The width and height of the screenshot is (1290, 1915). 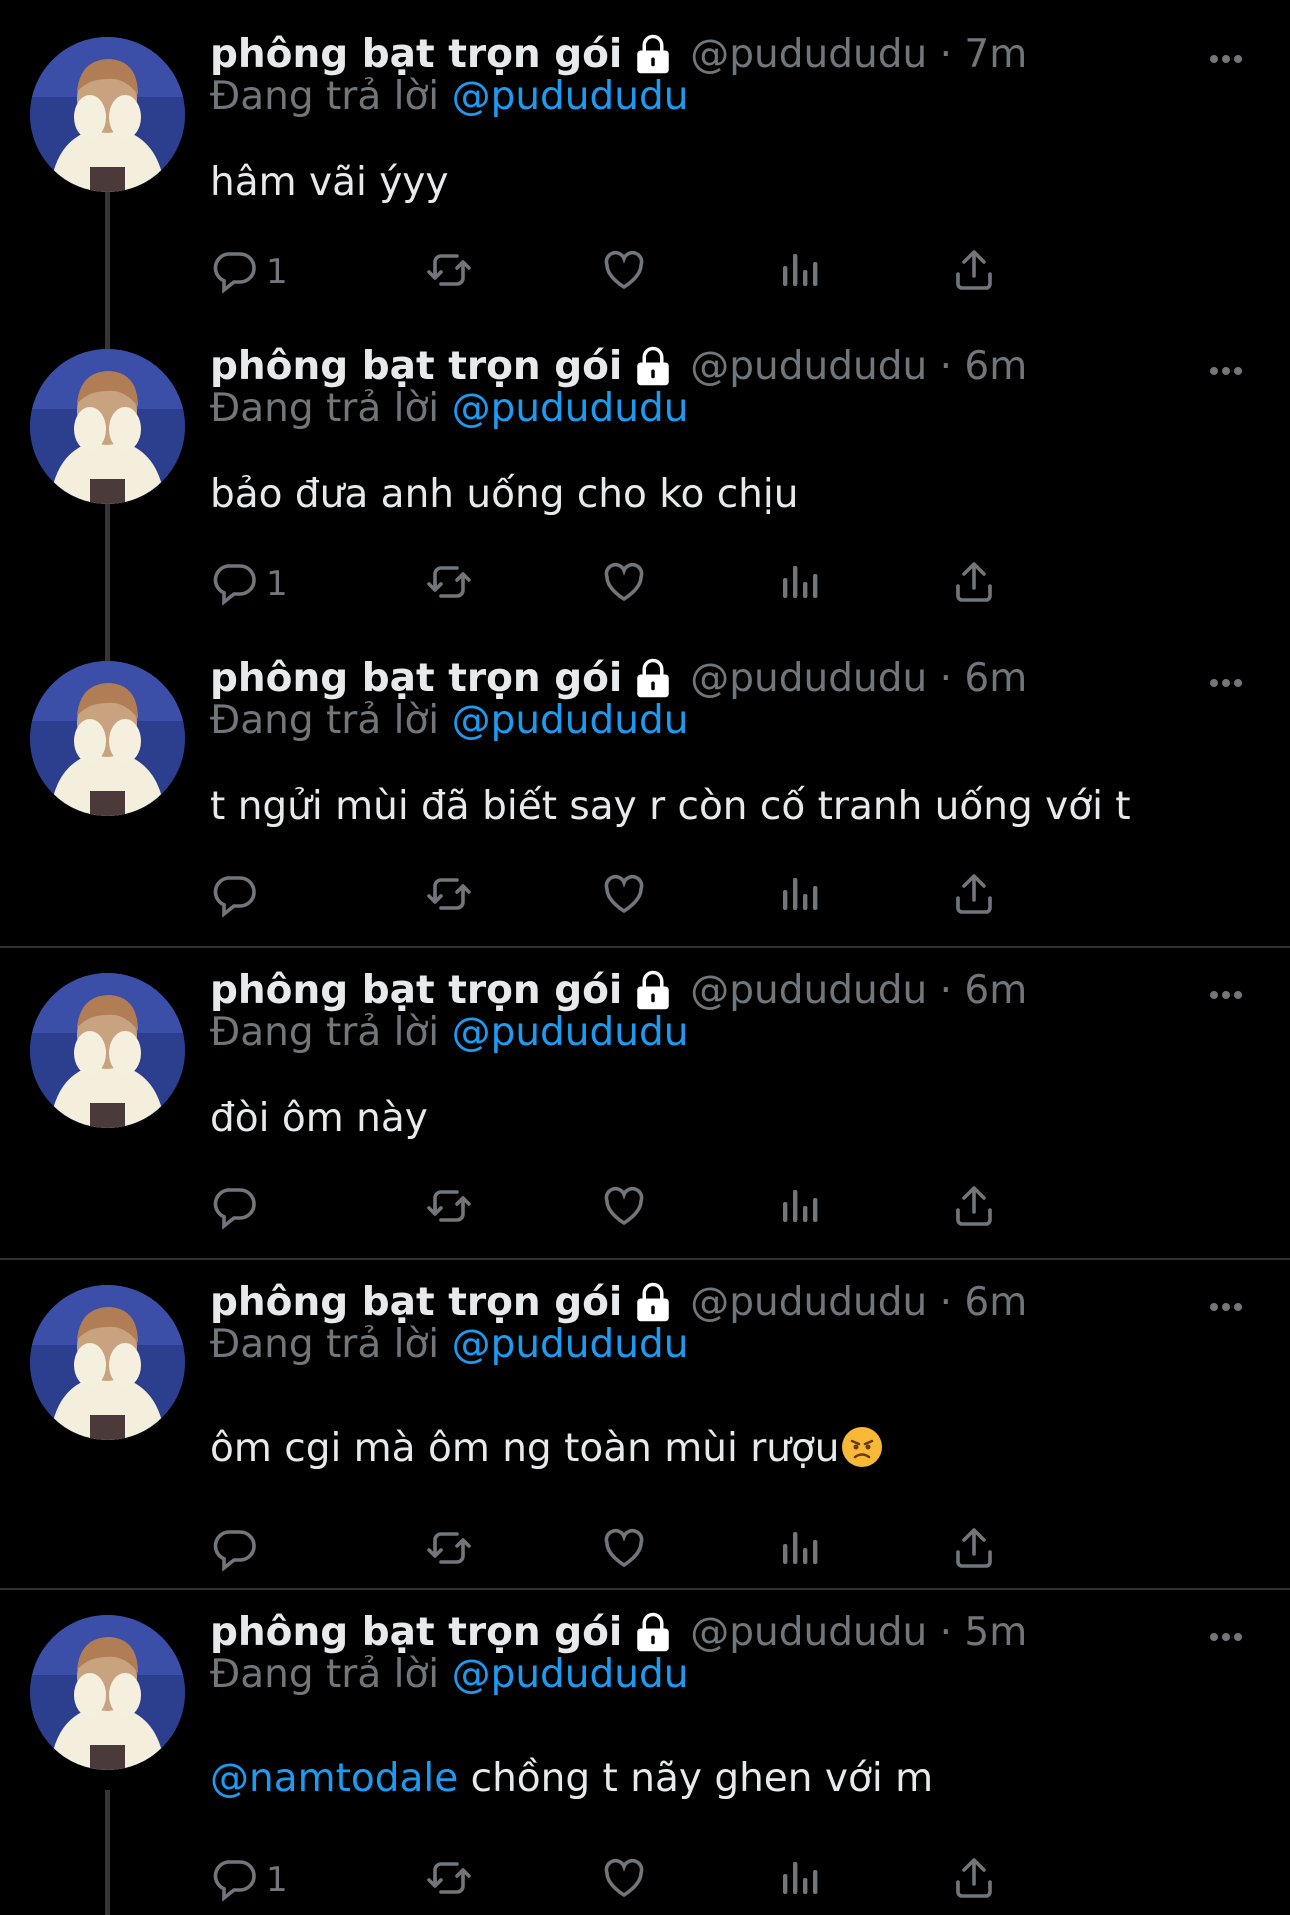 What do you see at coordinates (995, 1632) in the screenshot?
I see `timestamp: 5m` at bounding box center [995, 1632].